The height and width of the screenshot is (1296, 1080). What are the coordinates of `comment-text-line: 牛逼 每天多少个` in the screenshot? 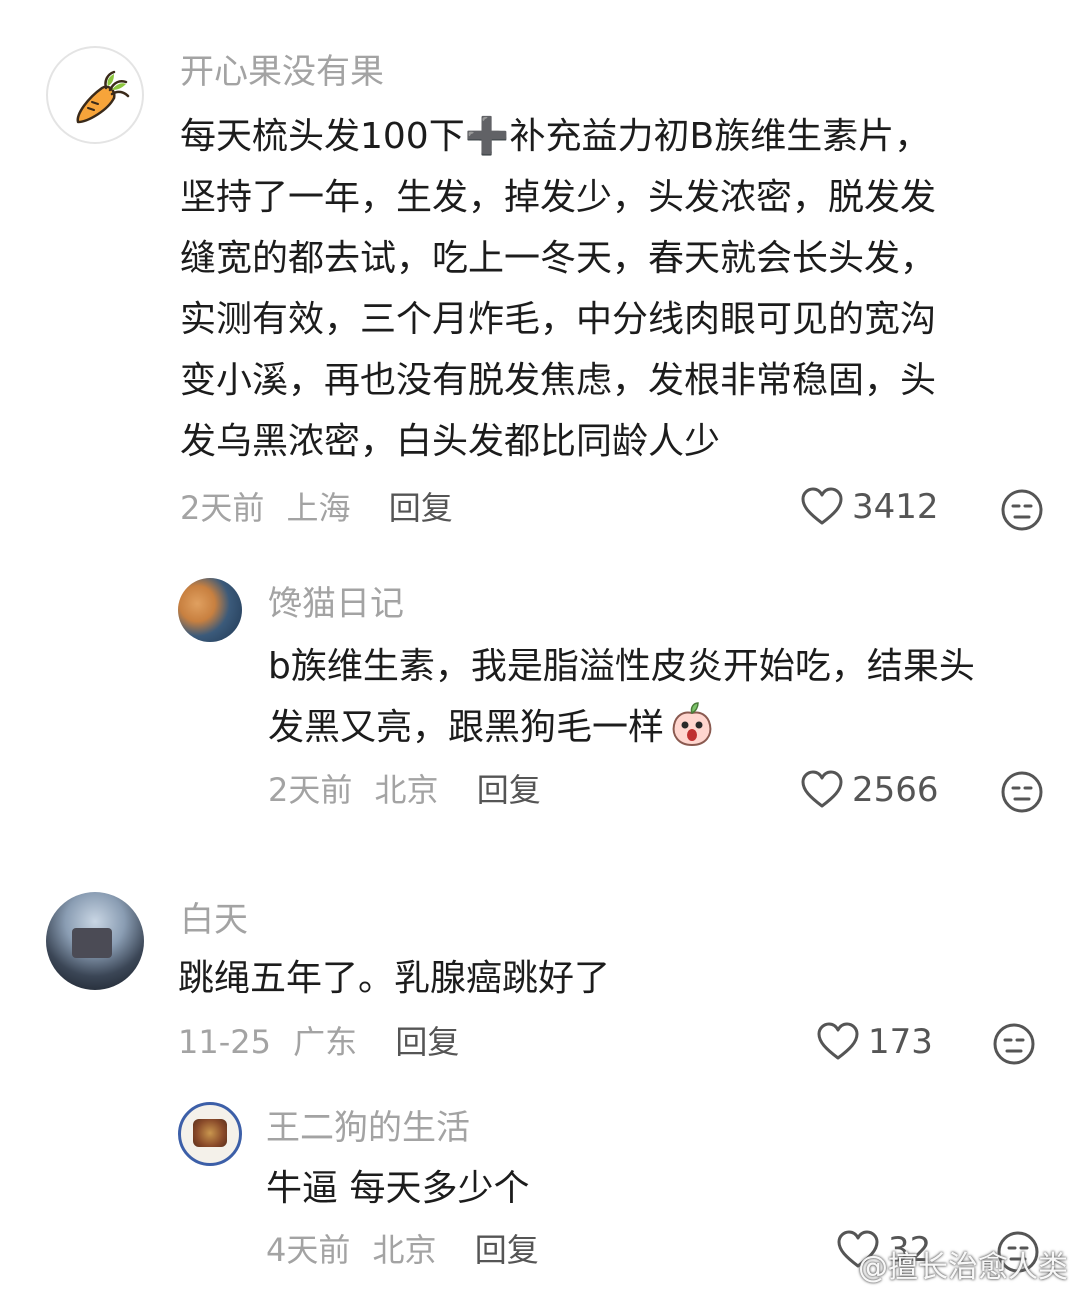 It's located at (398, 1188).